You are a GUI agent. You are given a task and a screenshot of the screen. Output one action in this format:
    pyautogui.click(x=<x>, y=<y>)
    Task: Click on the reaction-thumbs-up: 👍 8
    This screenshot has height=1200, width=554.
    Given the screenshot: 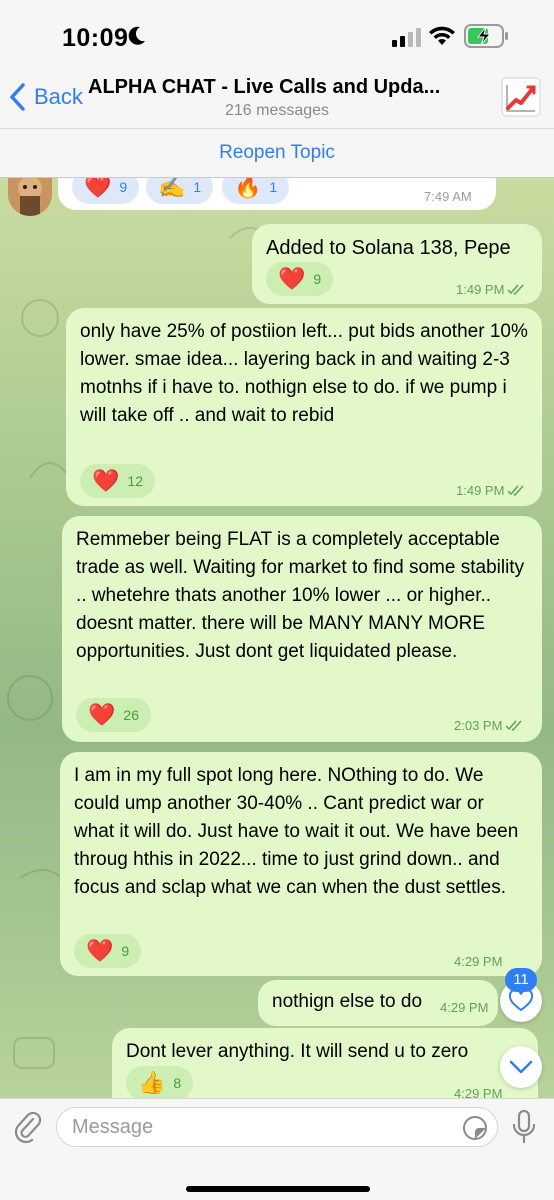 What is the action you would take?
    pyautogui.click(x=160, y=1082)
    